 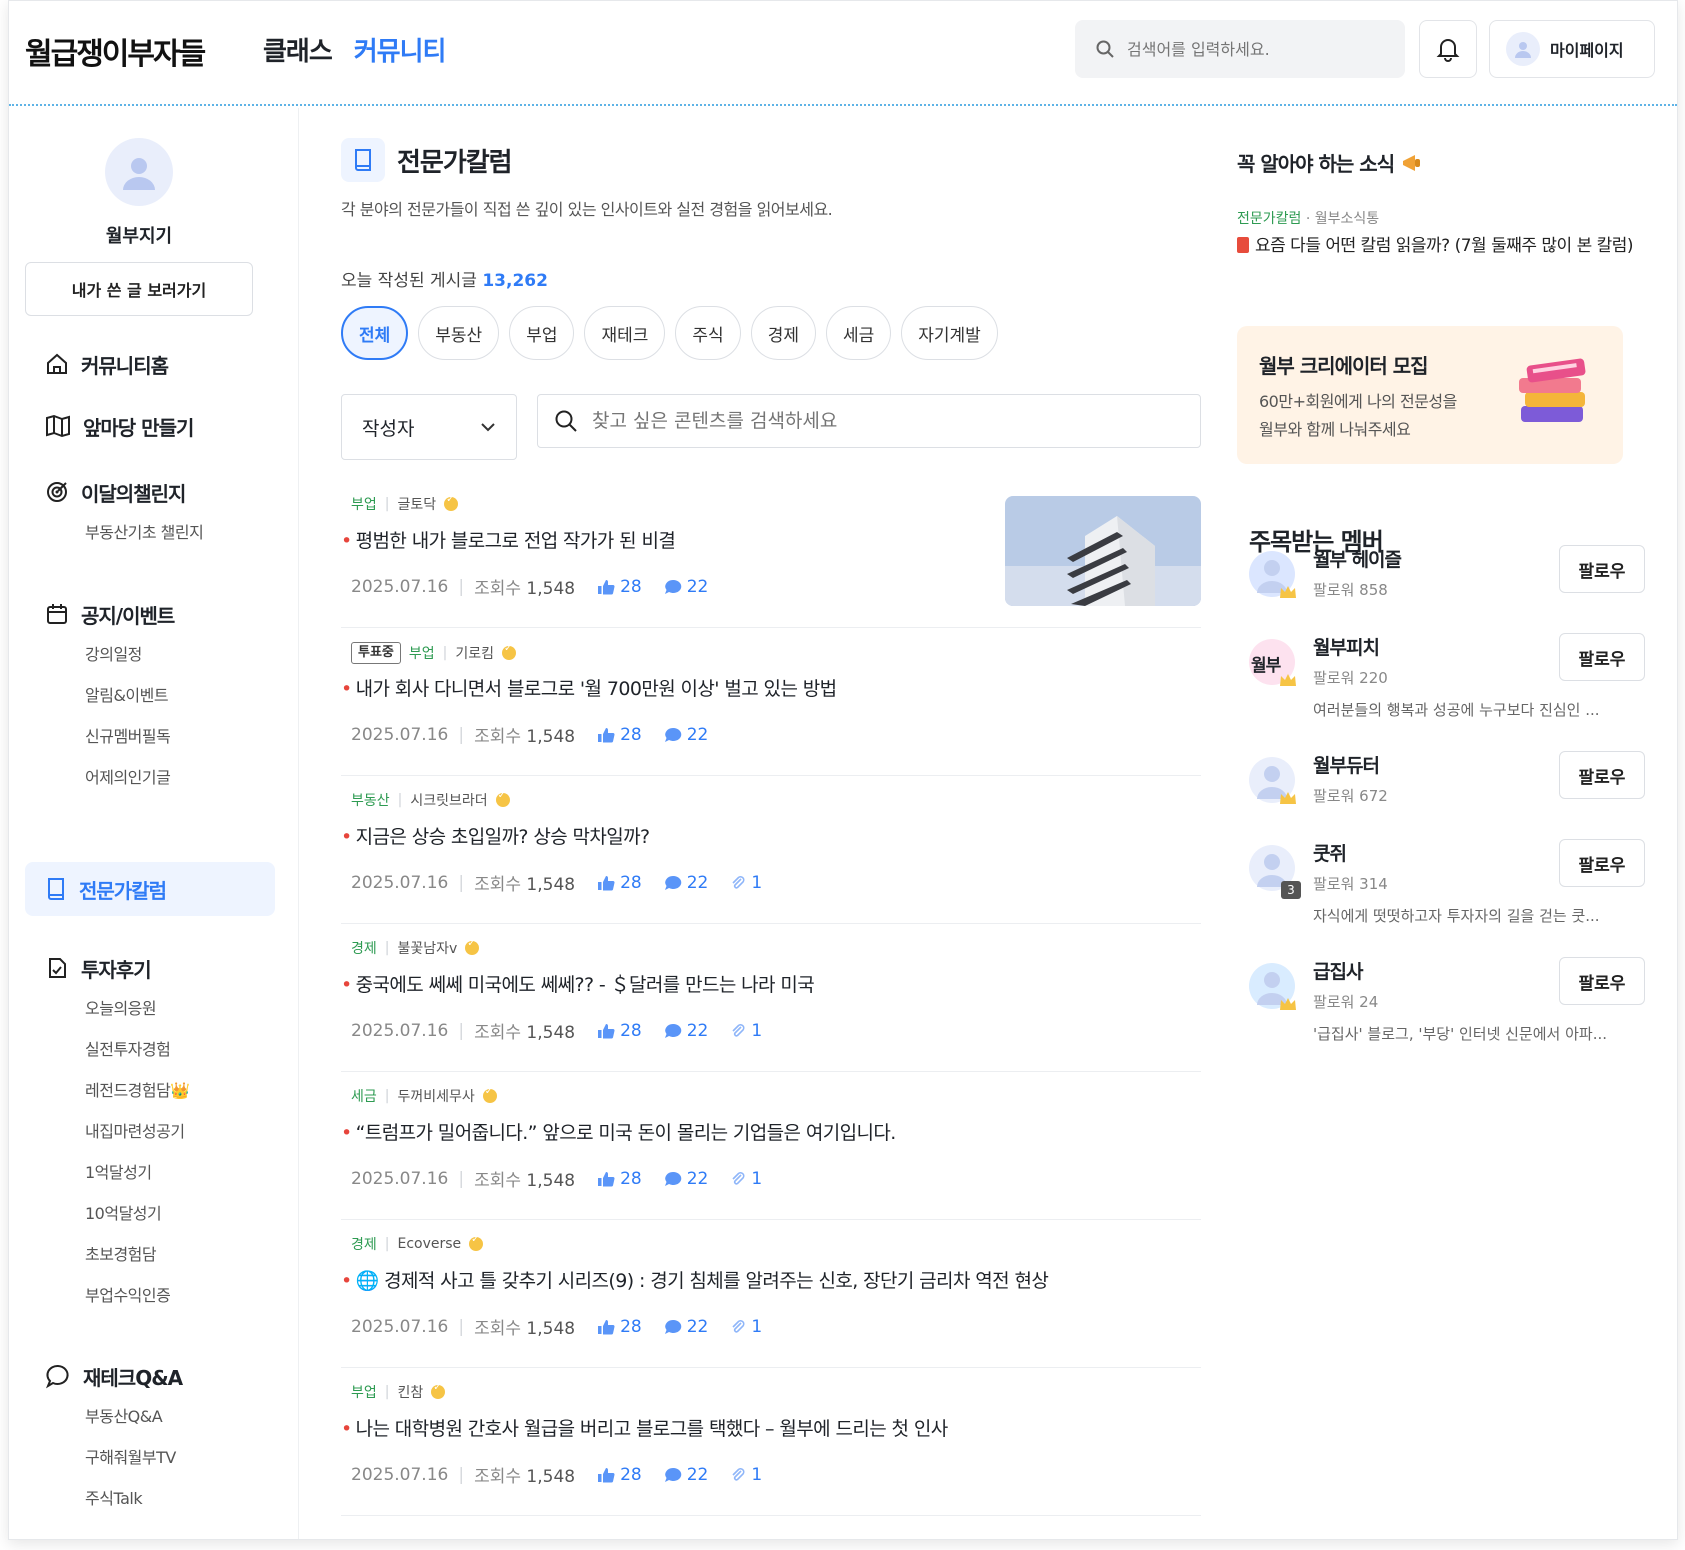 I want to click on post-author: 두꺼비세무사, so click(x=435, y=1096).